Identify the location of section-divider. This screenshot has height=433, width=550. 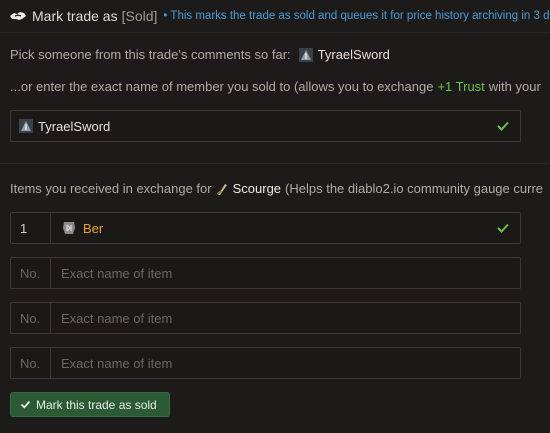
(275, 163).